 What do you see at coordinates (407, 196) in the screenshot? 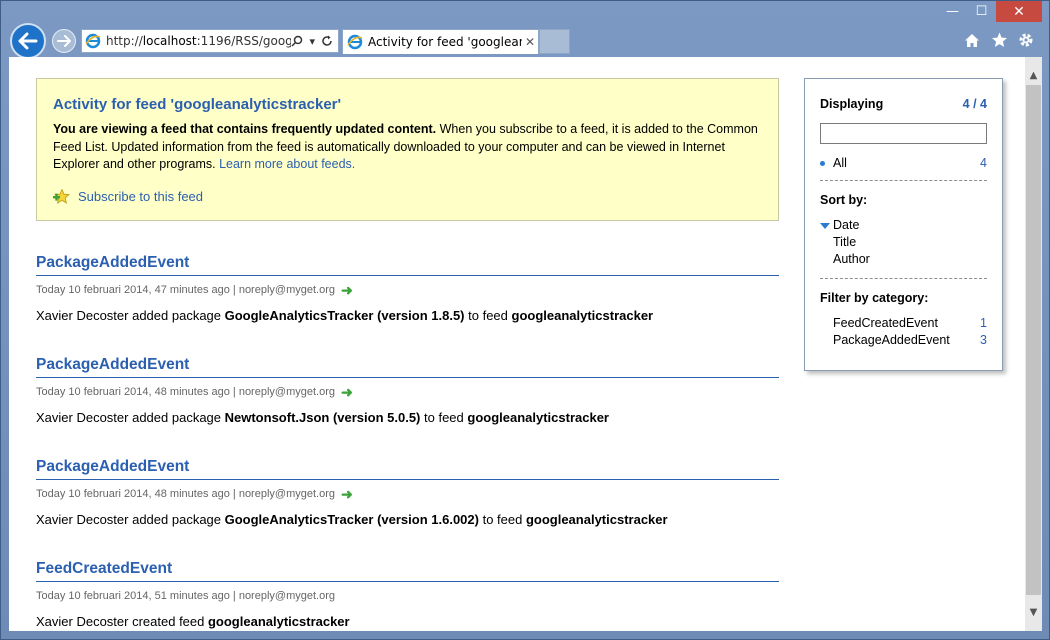
I see `subscribe-row: Subscribe to this feed` at bounding box center [407, 196].